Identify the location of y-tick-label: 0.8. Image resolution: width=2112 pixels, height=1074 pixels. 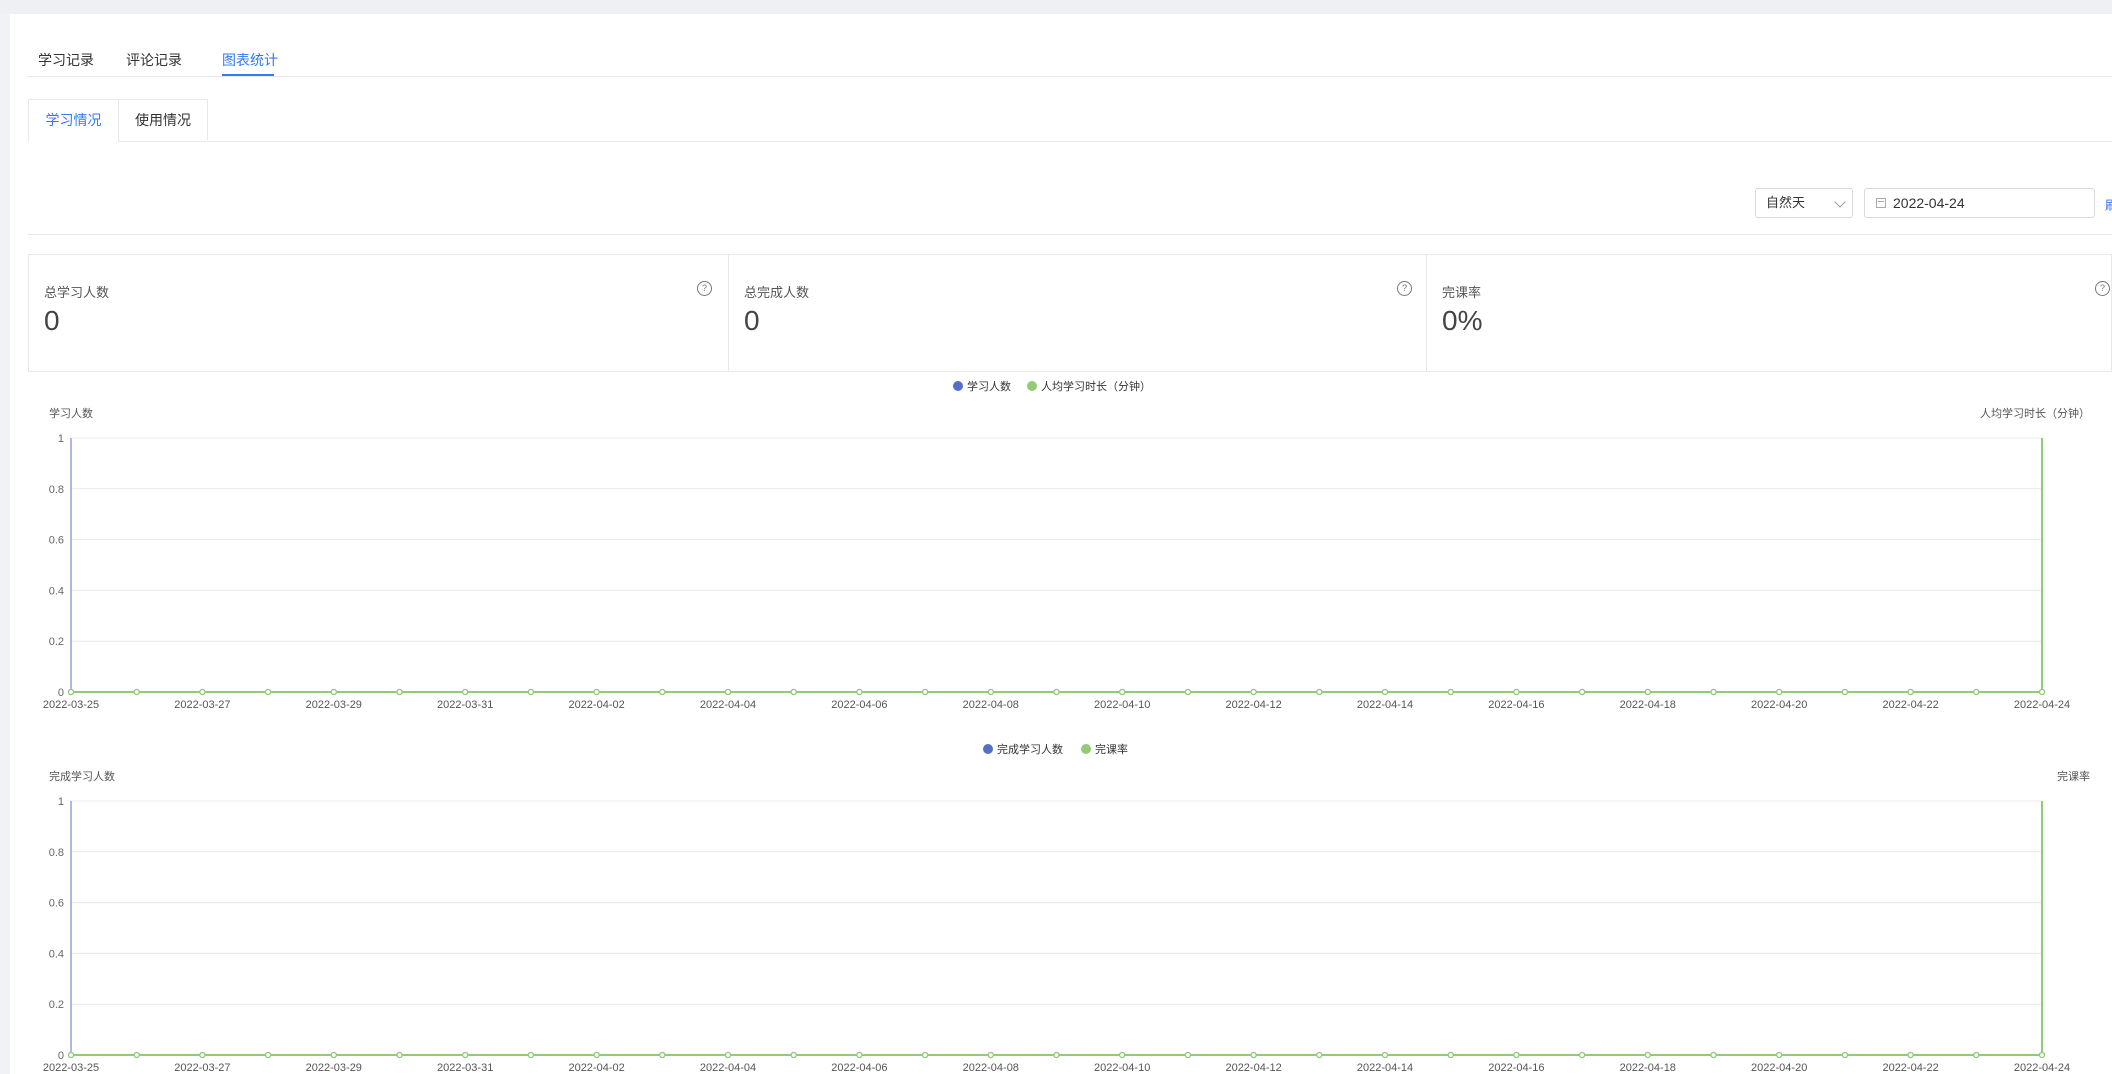
(56, 853).